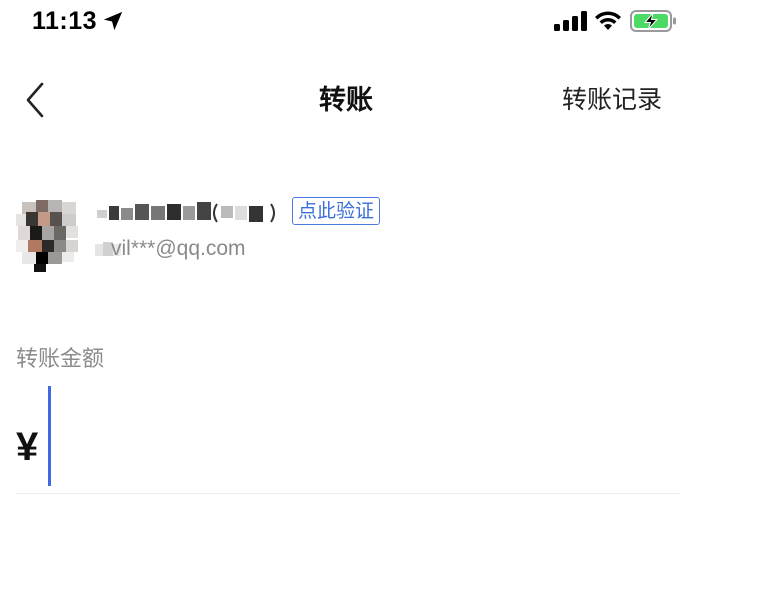  I want to click on text-cursor, so click(49, 436).